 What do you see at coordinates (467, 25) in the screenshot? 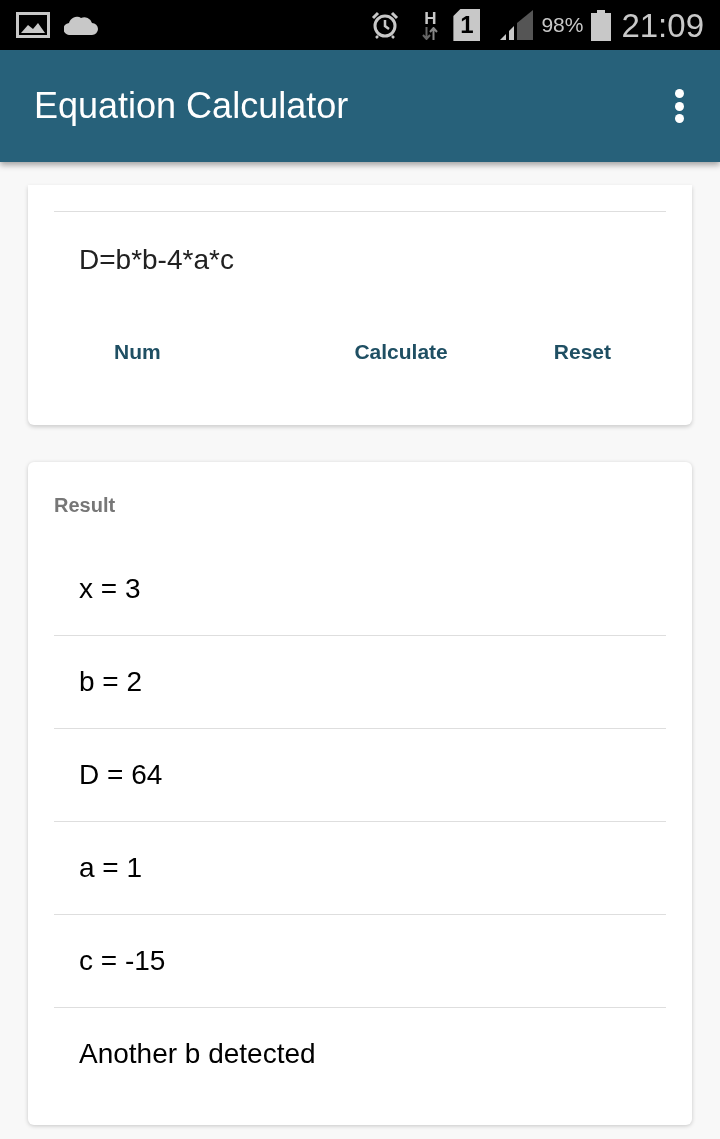
I see `sim-slot-badge: 1` at bounding box center [467, 25].